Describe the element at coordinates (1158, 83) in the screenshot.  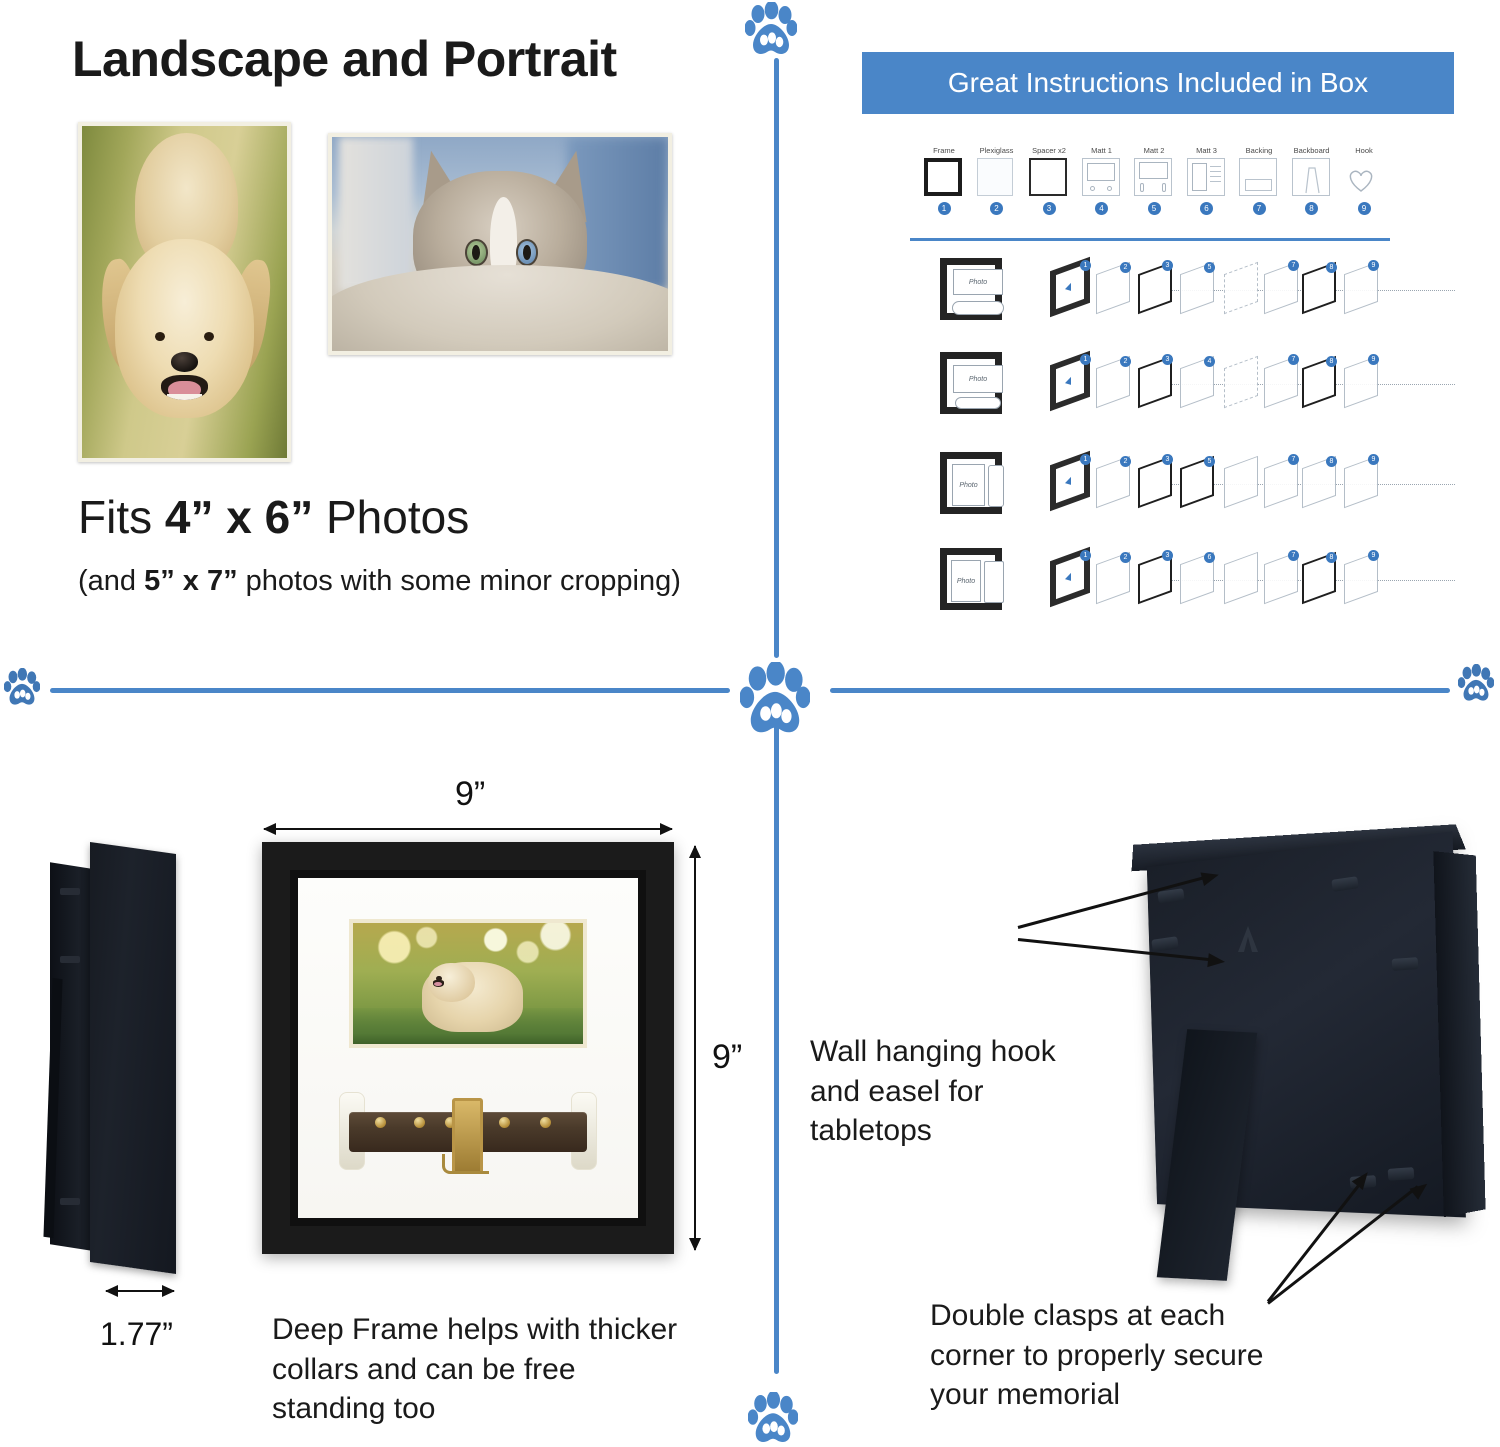
I see `instructions-banner: Great Instructions Included in Box` at that location.